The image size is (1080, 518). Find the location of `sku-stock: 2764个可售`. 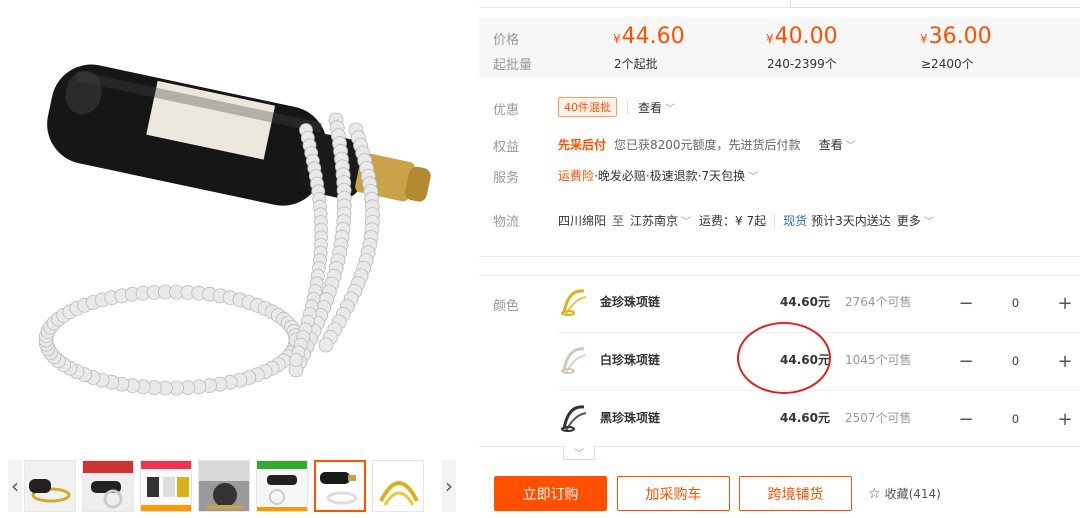

sku-stock: 2764个可售 is located at coordinates (878, 302).